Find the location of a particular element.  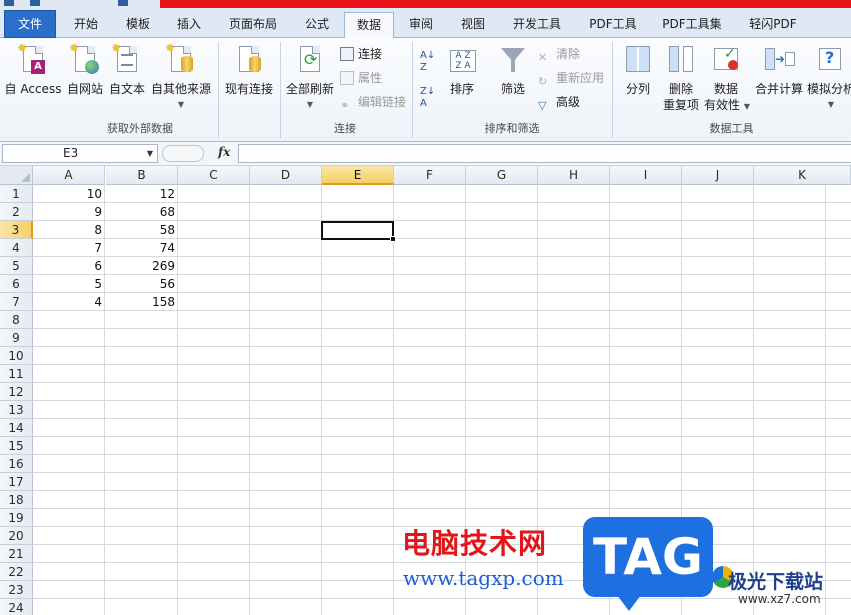

row-header-11: 11 is located at coordinates (16, 374).